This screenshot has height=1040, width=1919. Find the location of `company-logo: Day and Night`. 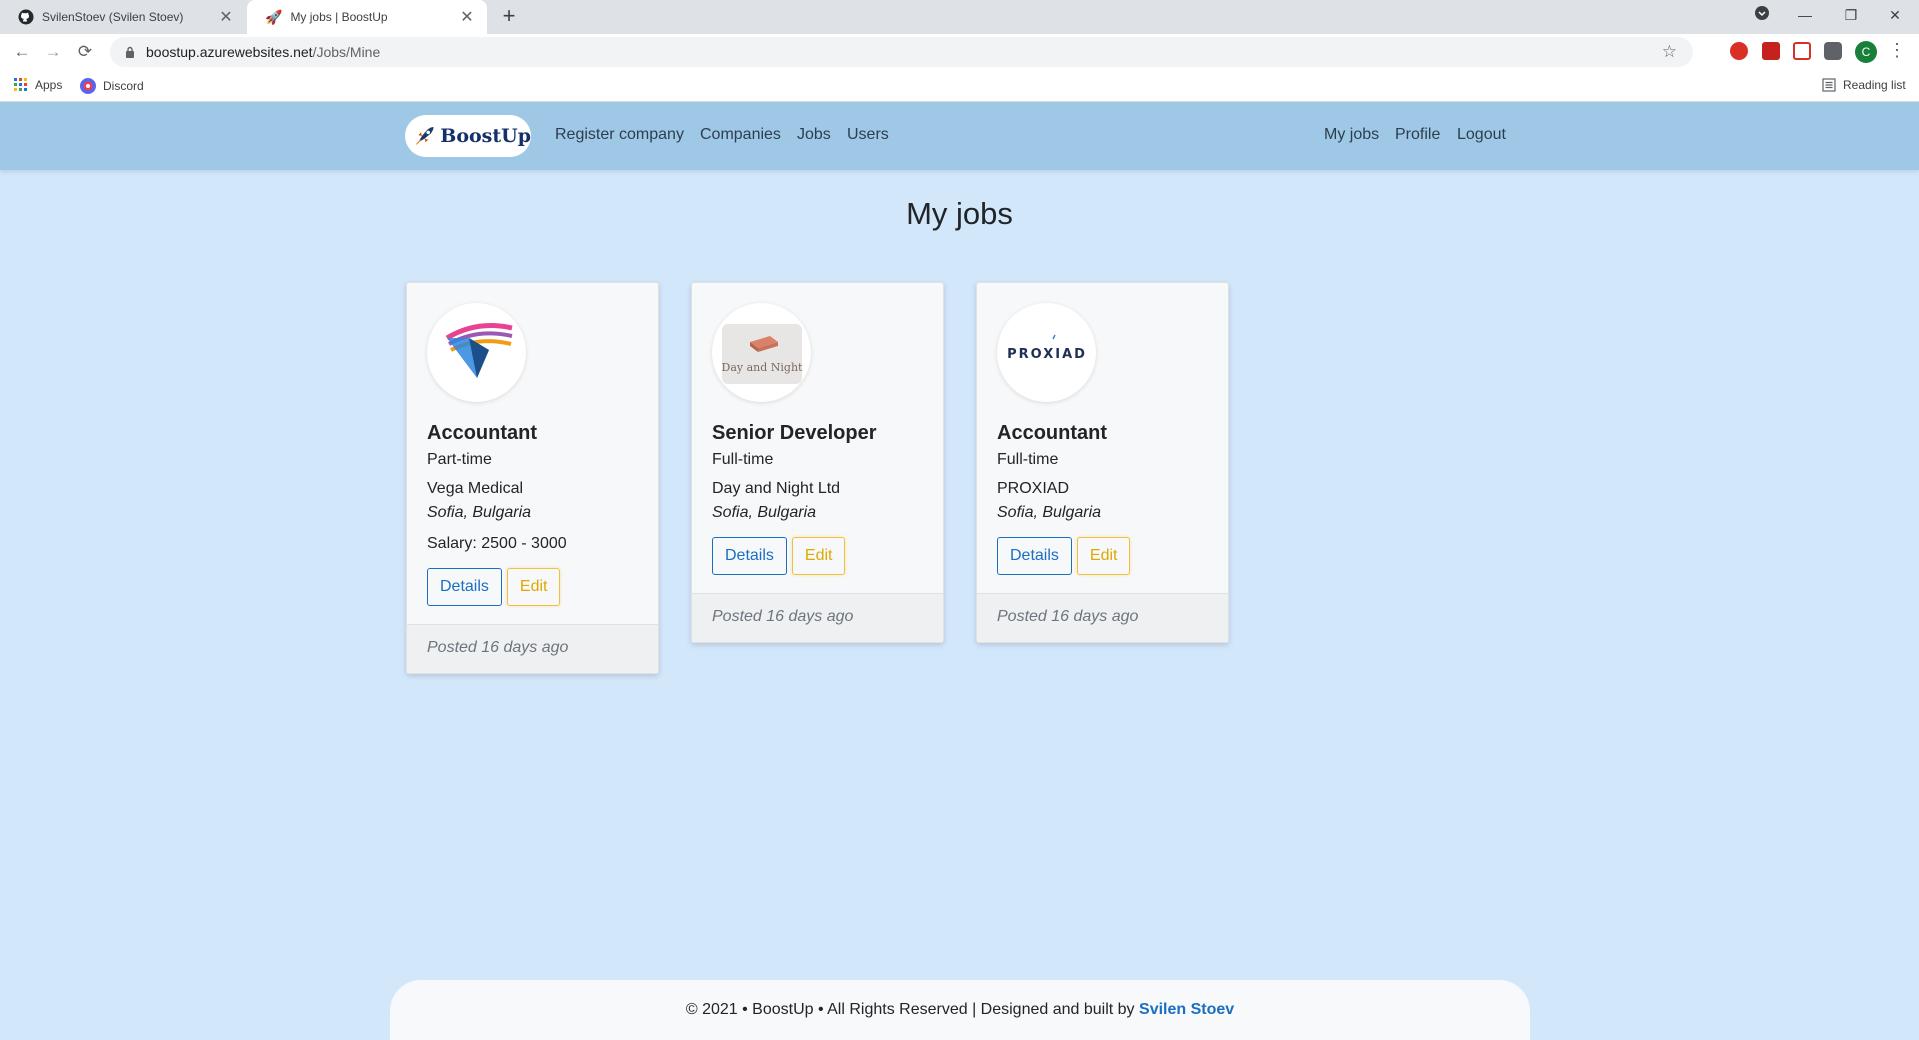

company-logo: Day and Night is located at coordinates (761, 352).